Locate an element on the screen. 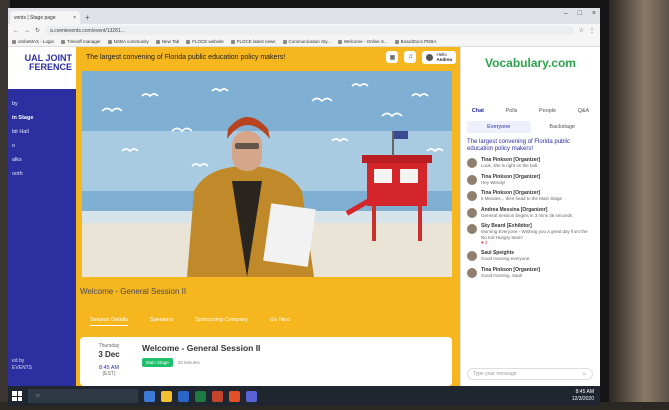 The width and height of the screenshot is (669, 410). sidebar-item: o is located at coordinates (42, 146).